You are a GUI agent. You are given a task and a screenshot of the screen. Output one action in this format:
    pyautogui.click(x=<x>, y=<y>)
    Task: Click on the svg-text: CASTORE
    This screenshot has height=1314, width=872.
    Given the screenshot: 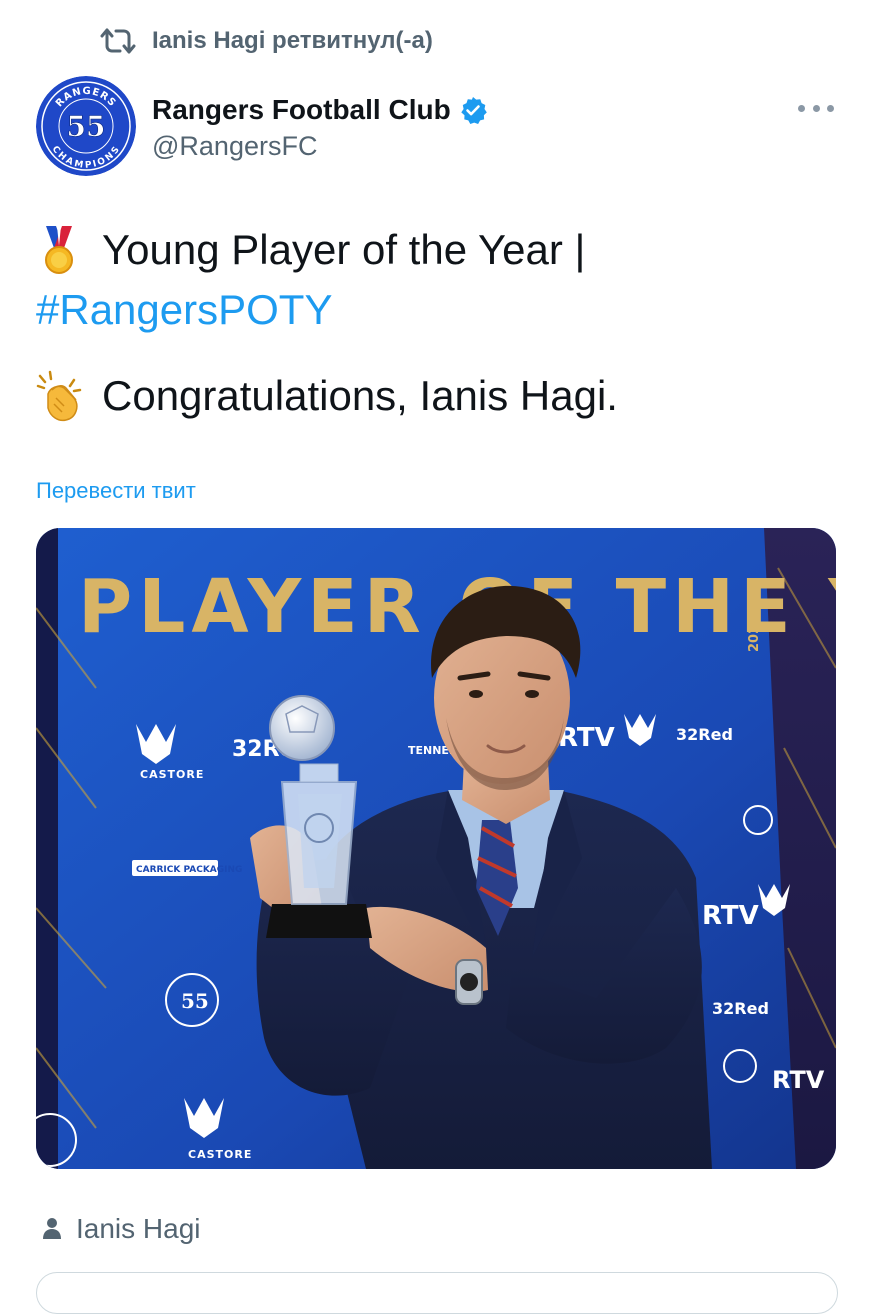 What is the action you would take?
    pyautogui.click(x=220, y=1154)
    